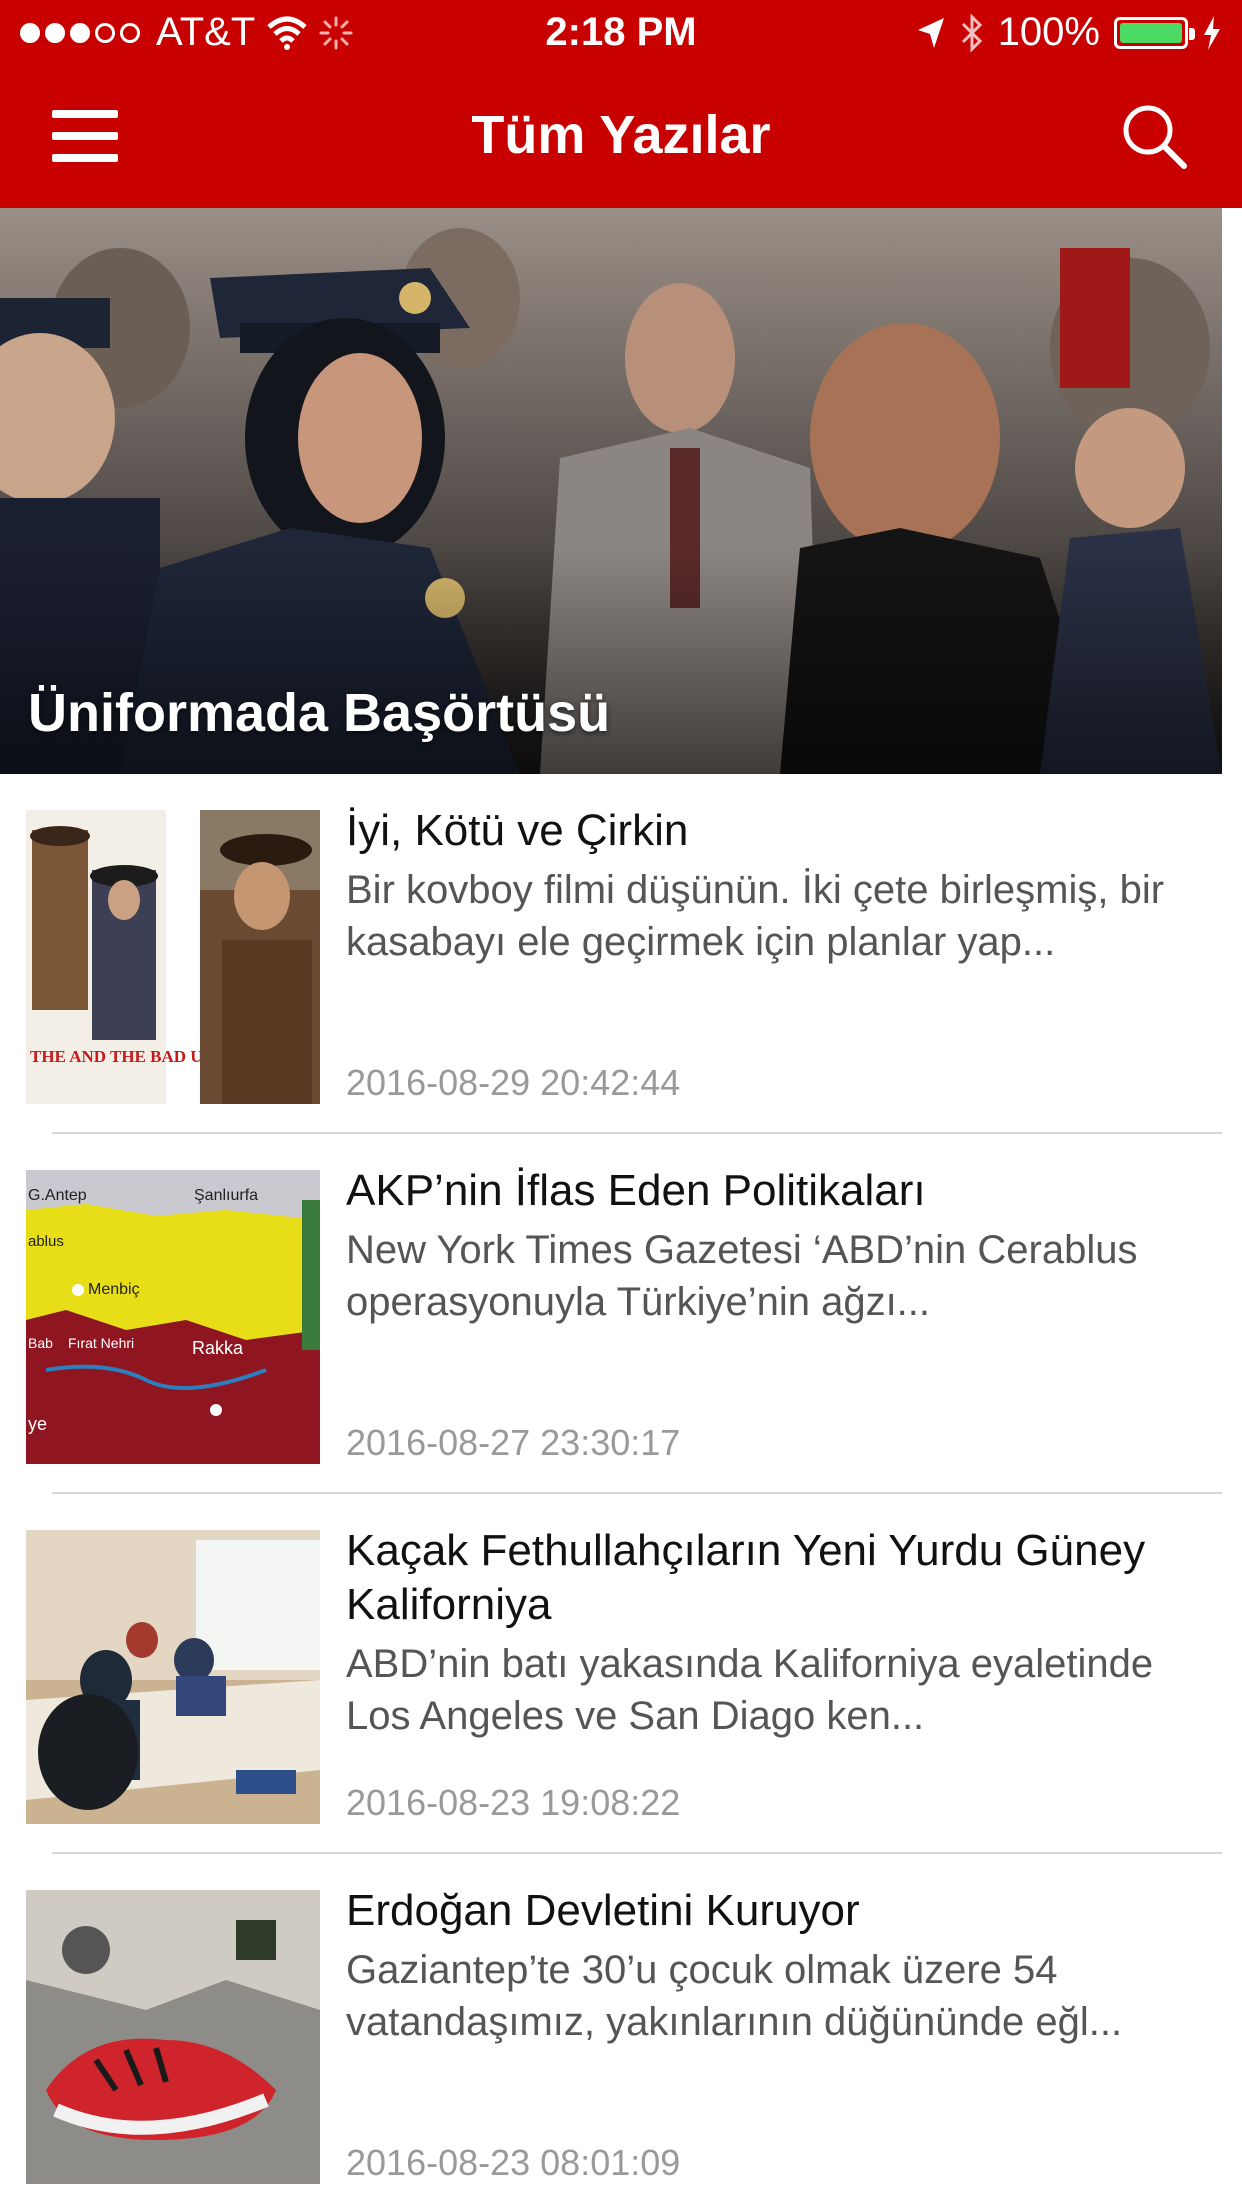  I want to click on status-bar: AT&T 2:18 PM 100%, so click(621, 33).